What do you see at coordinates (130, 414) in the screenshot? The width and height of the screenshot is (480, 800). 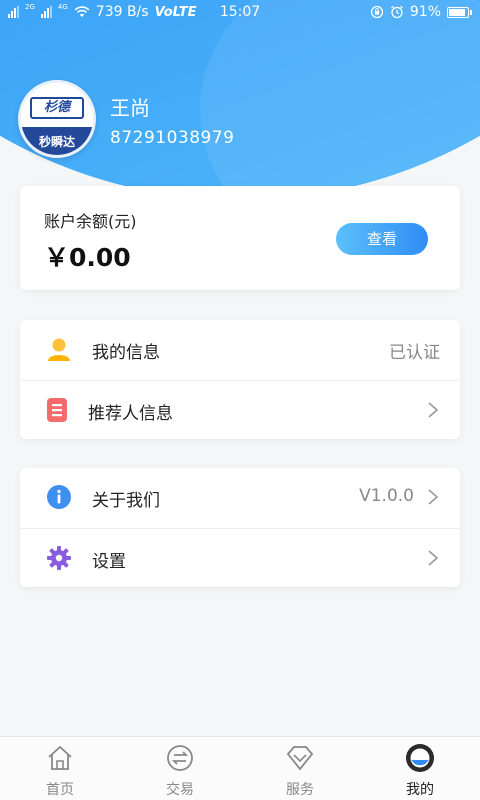 I see `menu-item-label: 推荐人信息` at bounding box center [130, 414].